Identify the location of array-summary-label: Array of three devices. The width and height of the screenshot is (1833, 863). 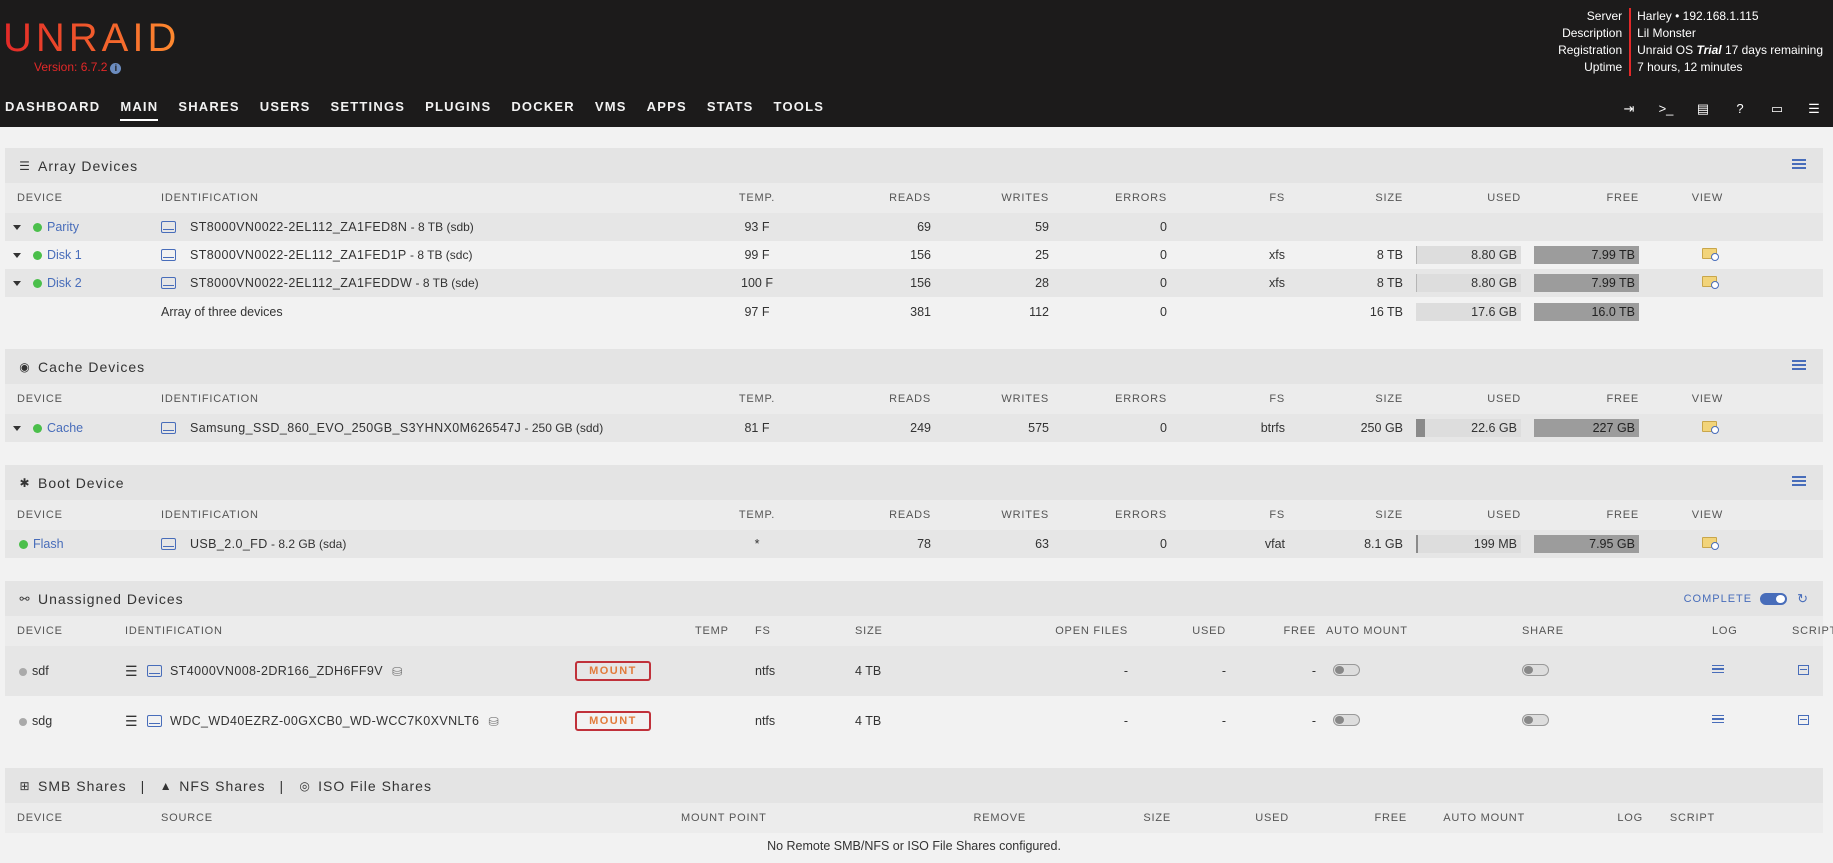
(222, 311).